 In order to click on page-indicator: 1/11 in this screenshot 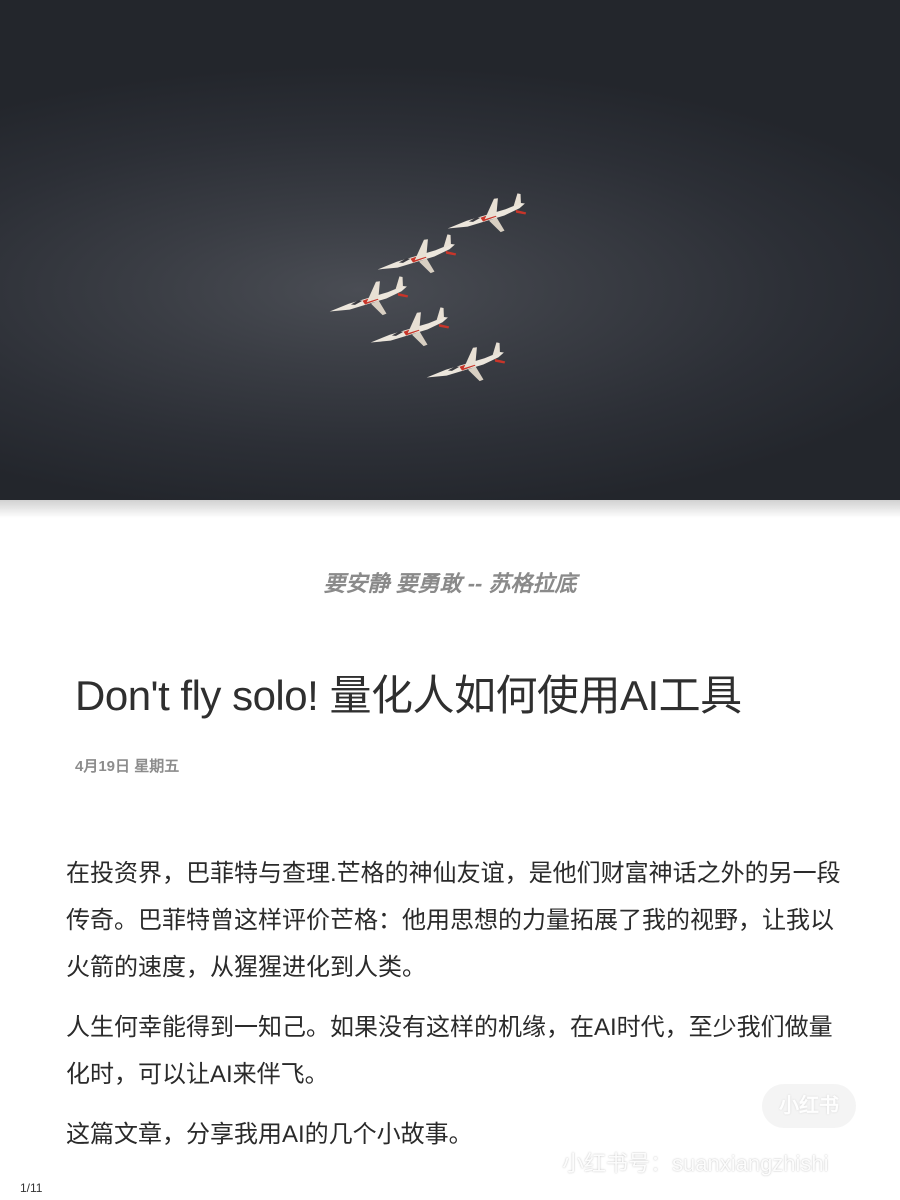, I will do `click(31, 1188)`.